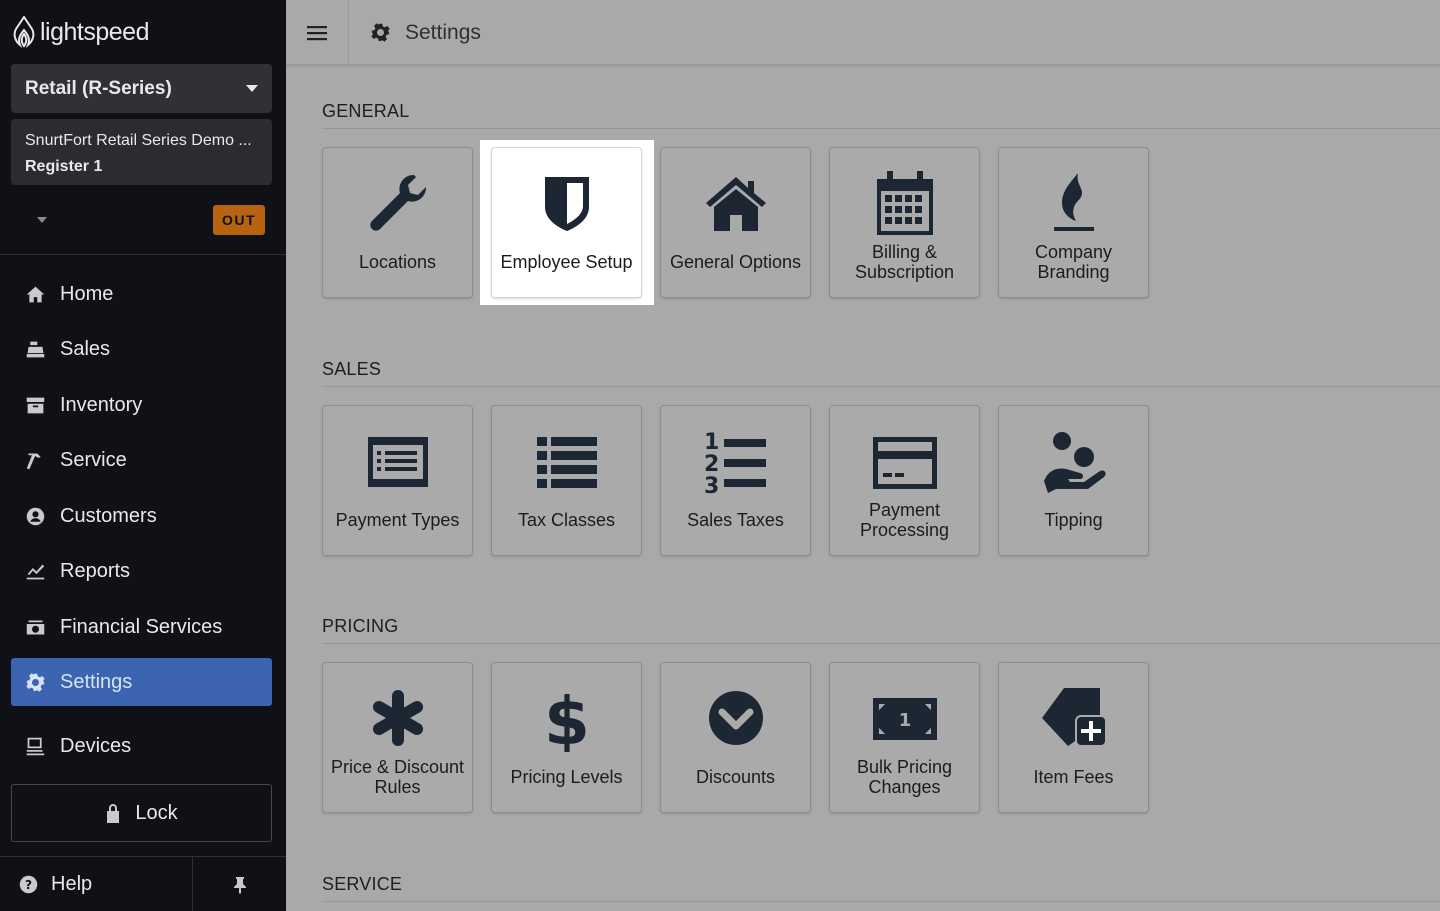 This screenshot has height=911, width=1440. Describe the element at coordinates (735, 262) in the screenshot. I see `tile-label: General Options` at that location.